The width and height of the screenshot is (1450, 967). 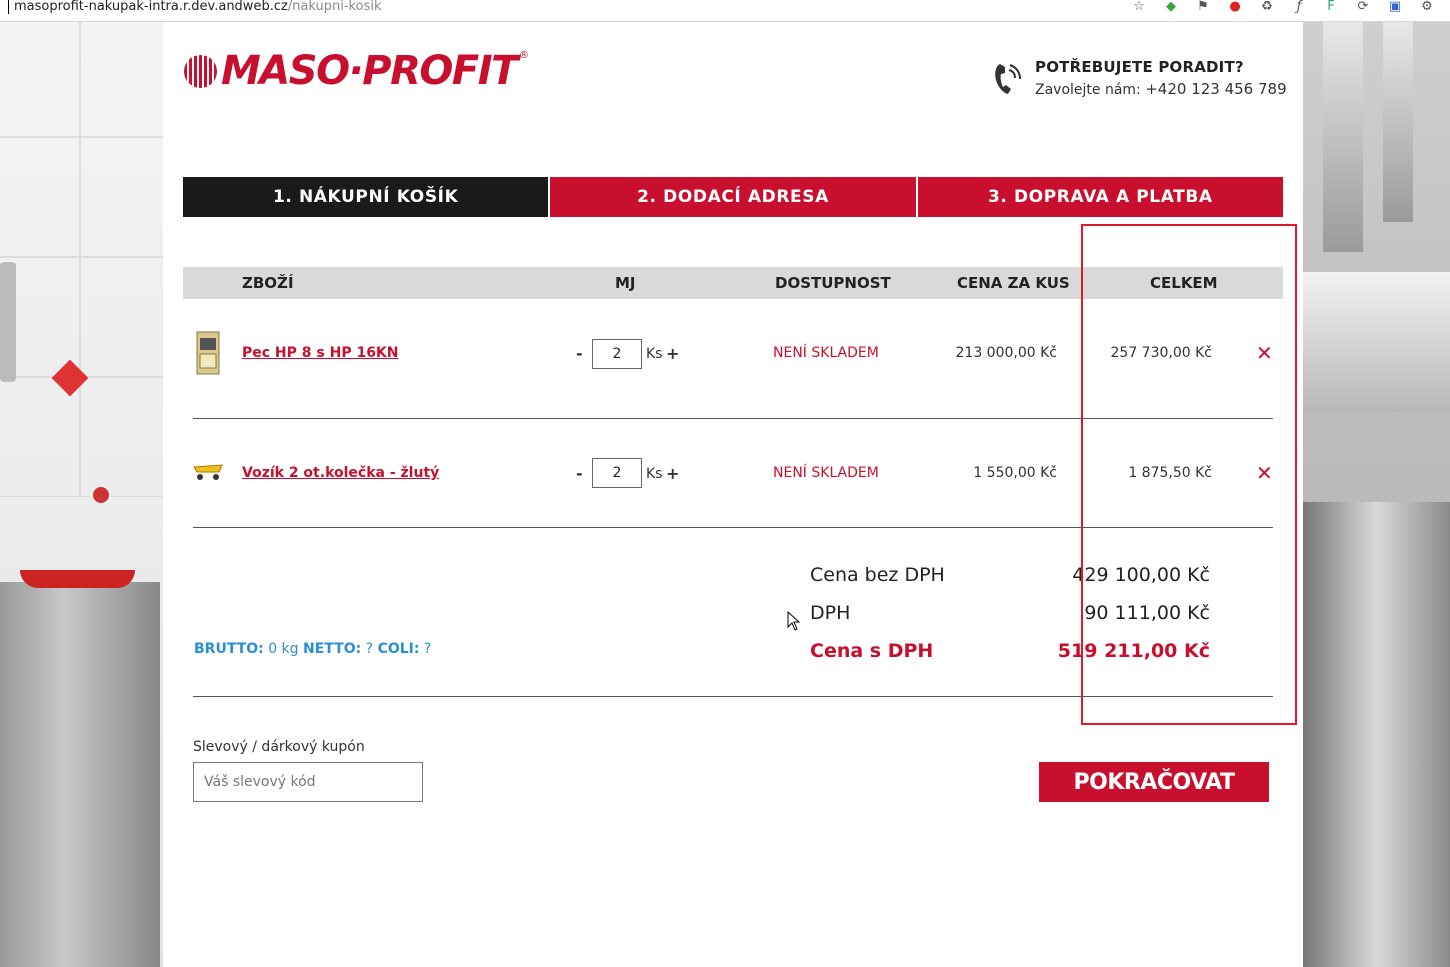 I want to click on vat-value: 90 111,00 Kč, so click(x=1147, y=613).